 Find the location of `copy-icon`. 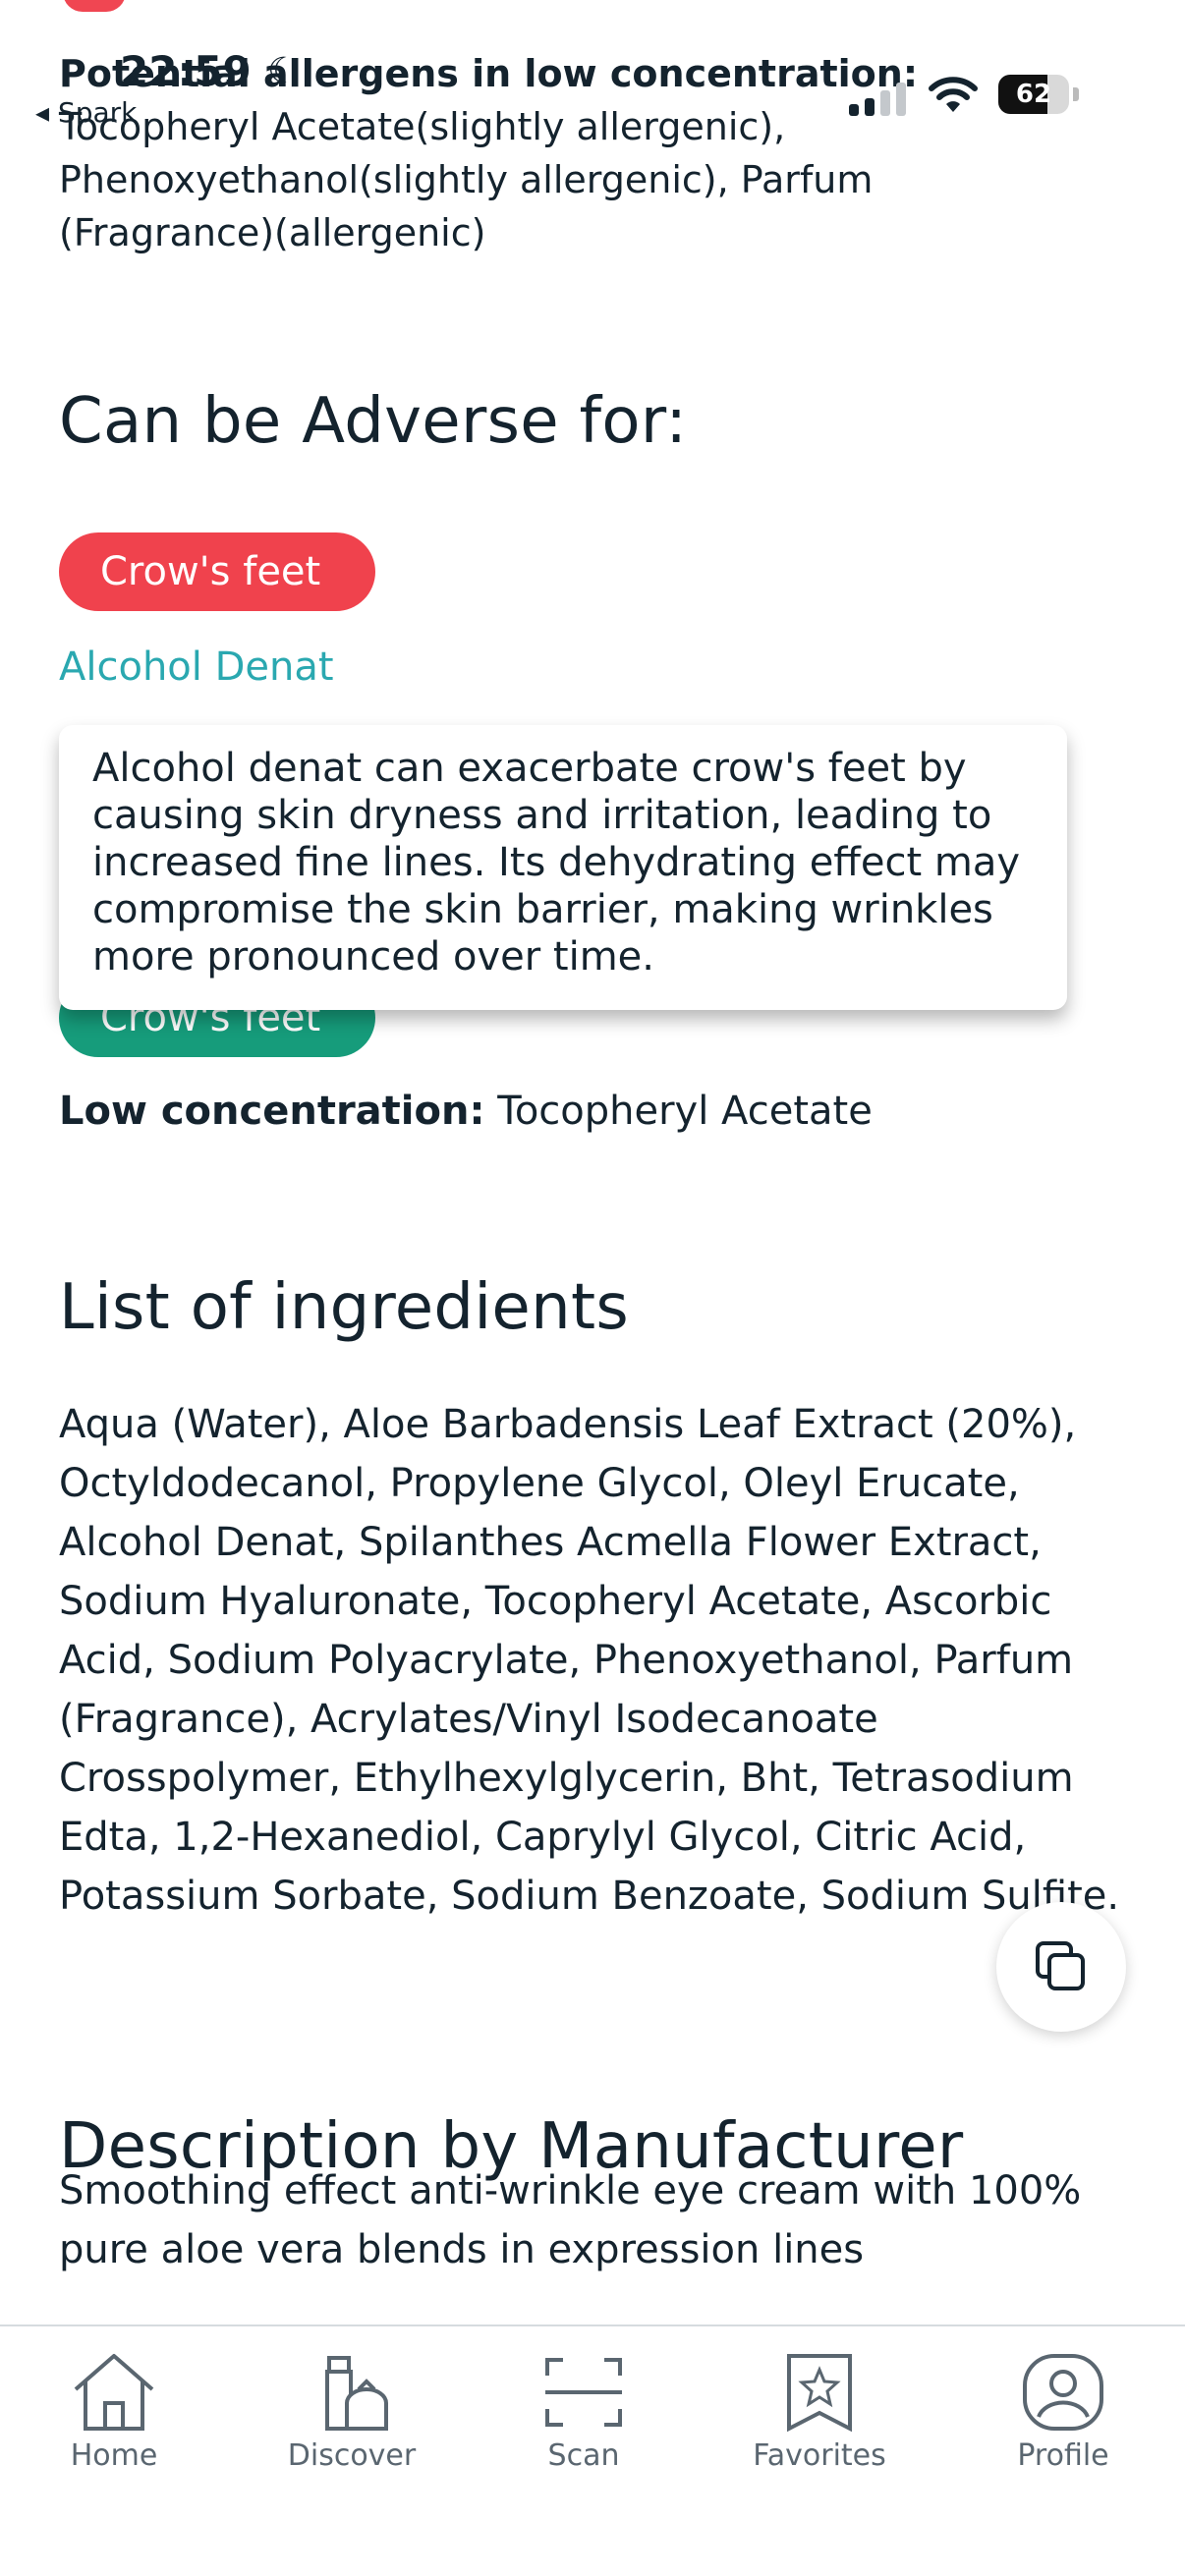

copy-icon is located at coordinates (1061, 1965).